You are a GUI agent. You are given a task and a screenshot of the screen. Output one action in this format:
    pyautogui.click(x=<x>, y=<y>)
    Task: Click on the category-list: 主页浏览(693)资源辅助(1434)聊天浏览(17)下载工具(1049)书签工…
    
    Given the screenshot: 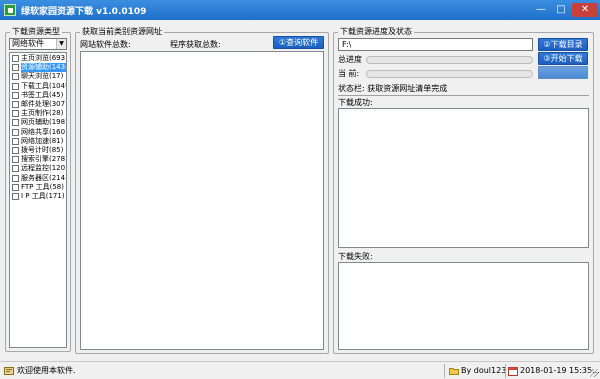 What is the action you would take?
    pyautogui.click(x=38, y=200)
    